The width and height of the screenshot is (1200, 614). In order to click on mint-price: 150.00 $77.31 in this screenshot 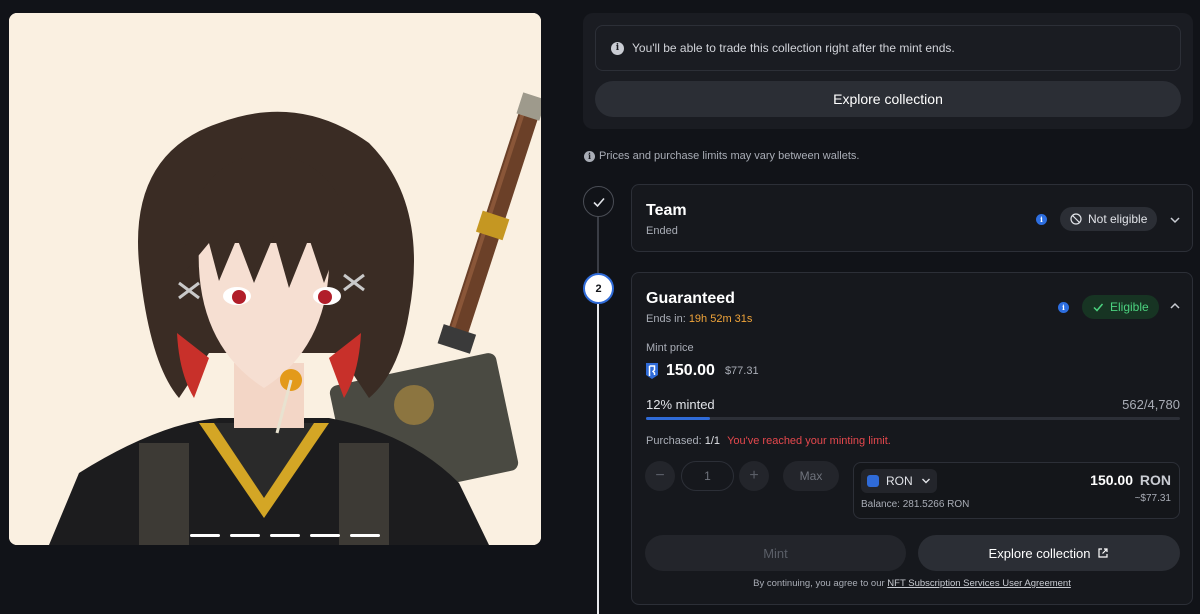, I will do `click(702, 371)`.